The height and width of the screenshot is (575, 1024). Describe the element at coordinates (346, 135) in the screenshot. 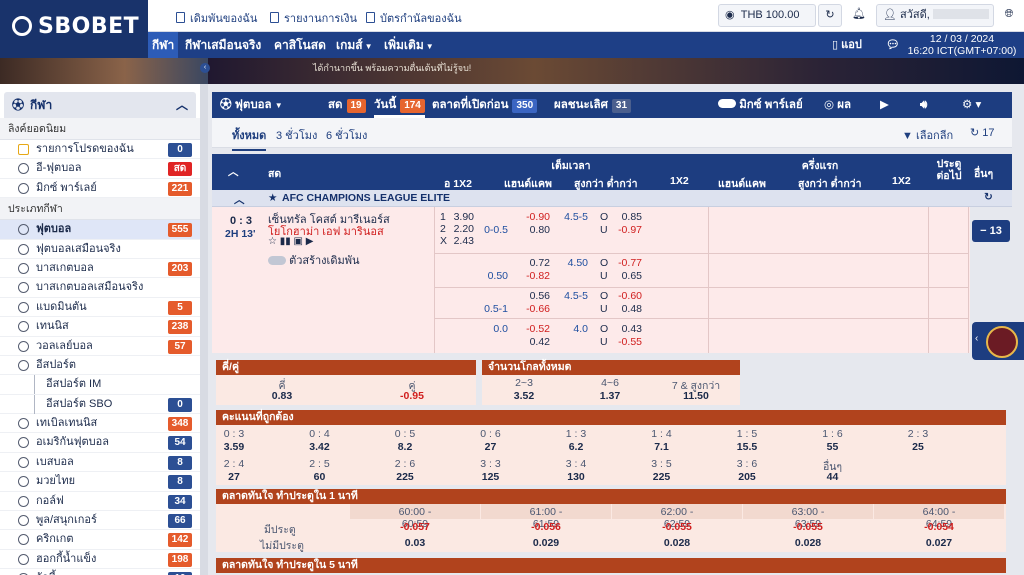

I see `tab-6-hours: 6 ชั่วโมง` at that location.